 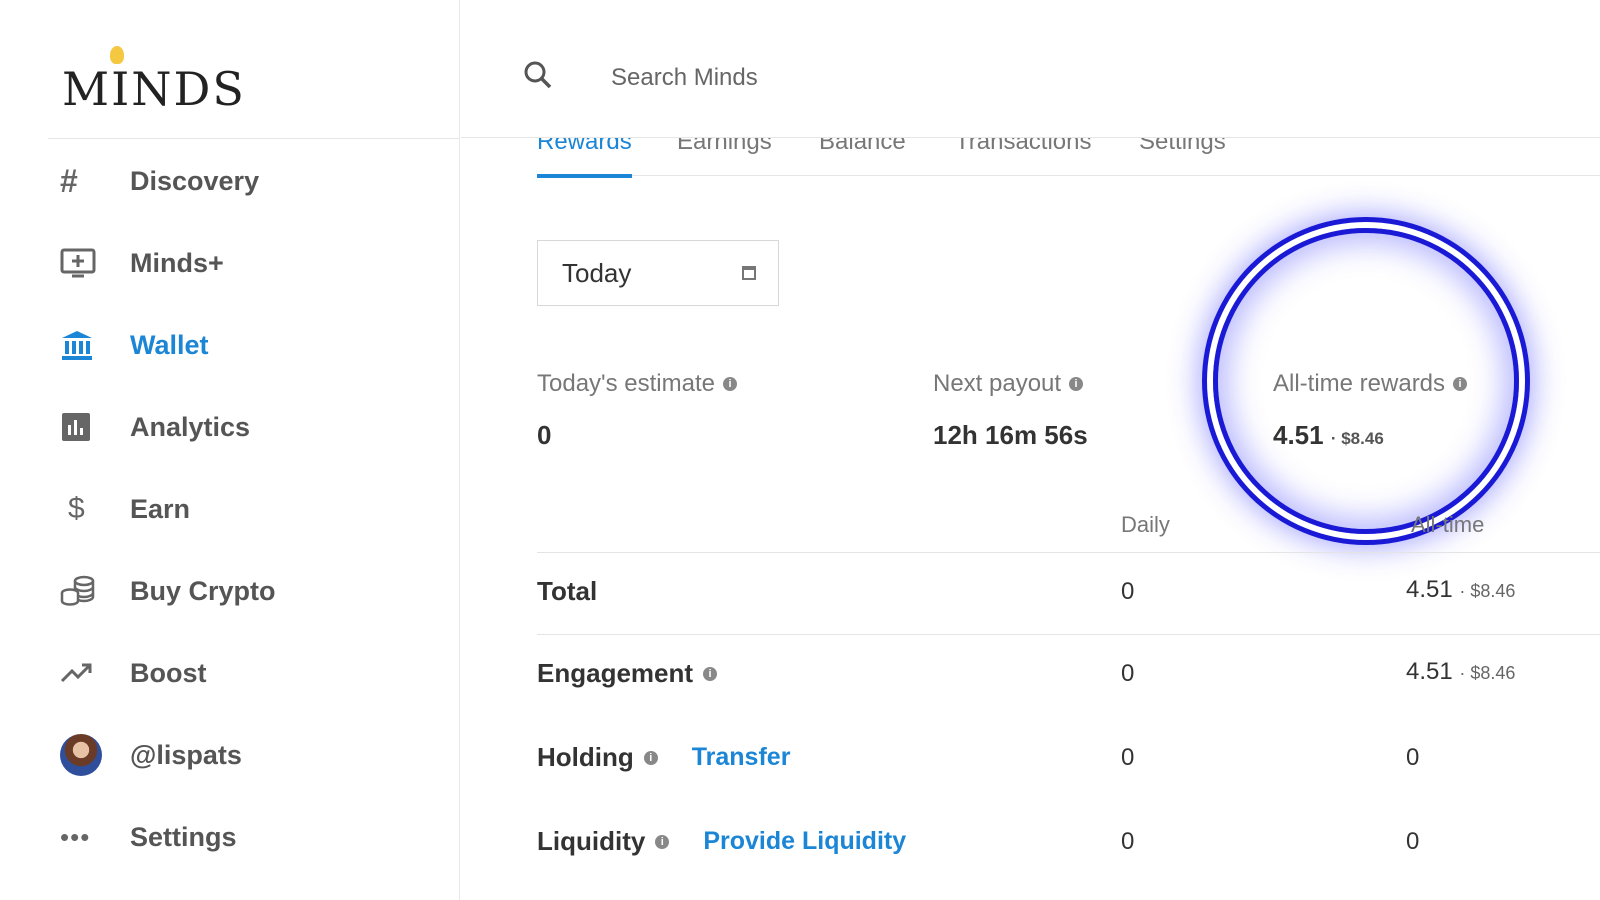 What do you see at coordinates (1010, 410) in the screenshot?
I see `stat-next-payout: Next payout i 12h 16m 56s` at bounding box center [1010, 410].